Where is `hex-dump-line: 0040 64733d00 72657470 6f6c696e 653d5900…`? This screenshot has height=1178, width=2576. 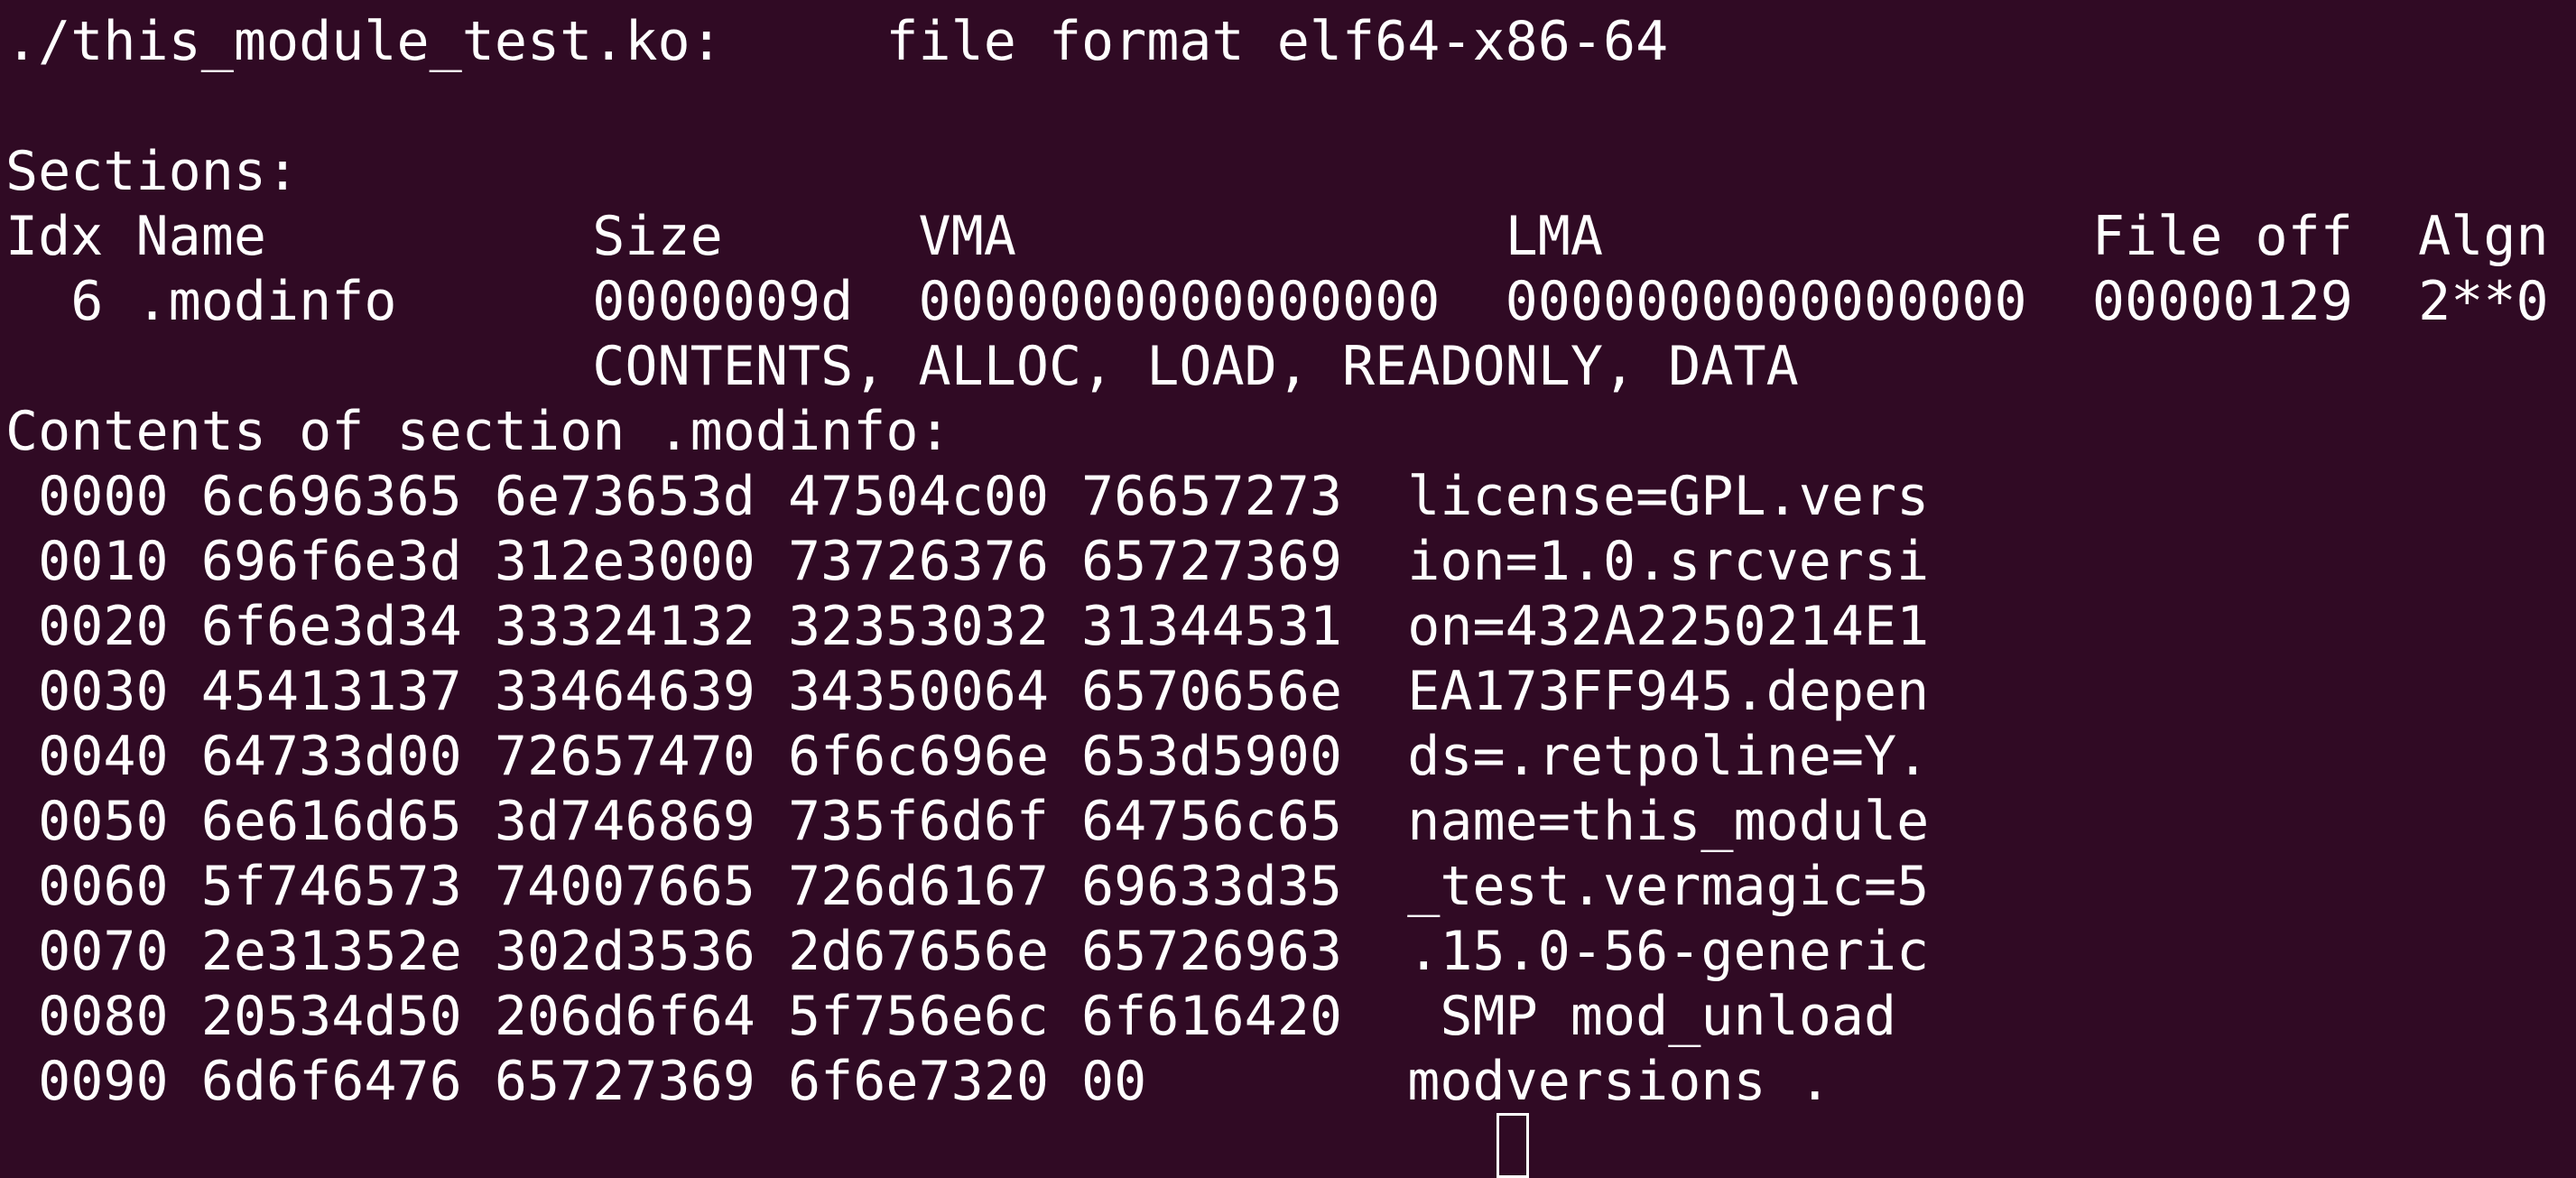
hex-dump-line: 0040 64733d00 72657470 6f6c696e 653d5900… is located at coordinates (967, 756).